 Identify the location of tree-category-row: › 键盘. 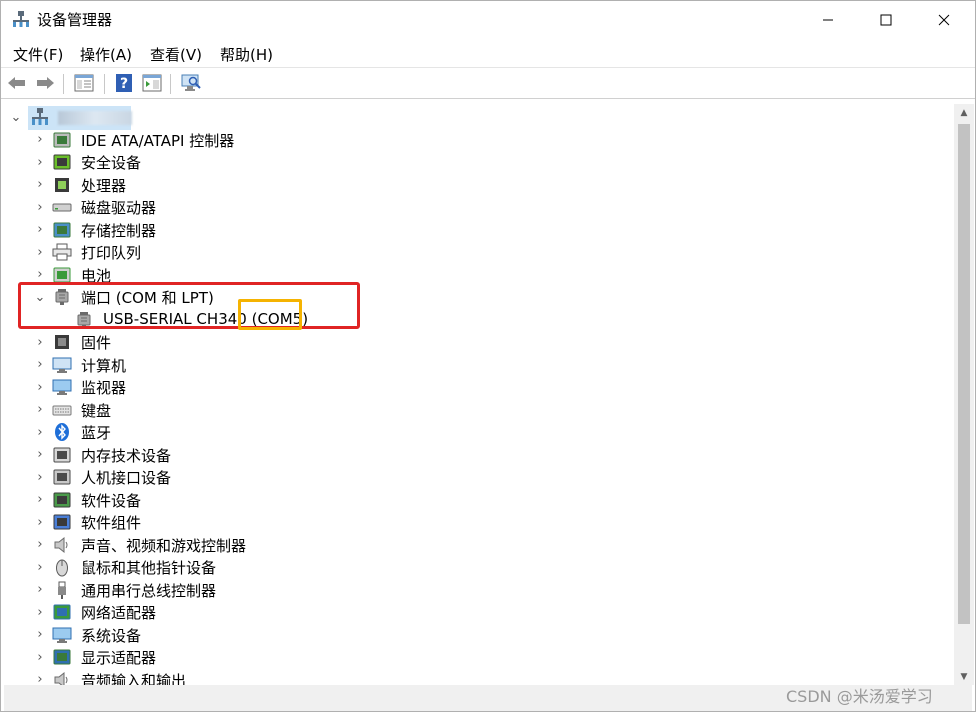
(476, 410).